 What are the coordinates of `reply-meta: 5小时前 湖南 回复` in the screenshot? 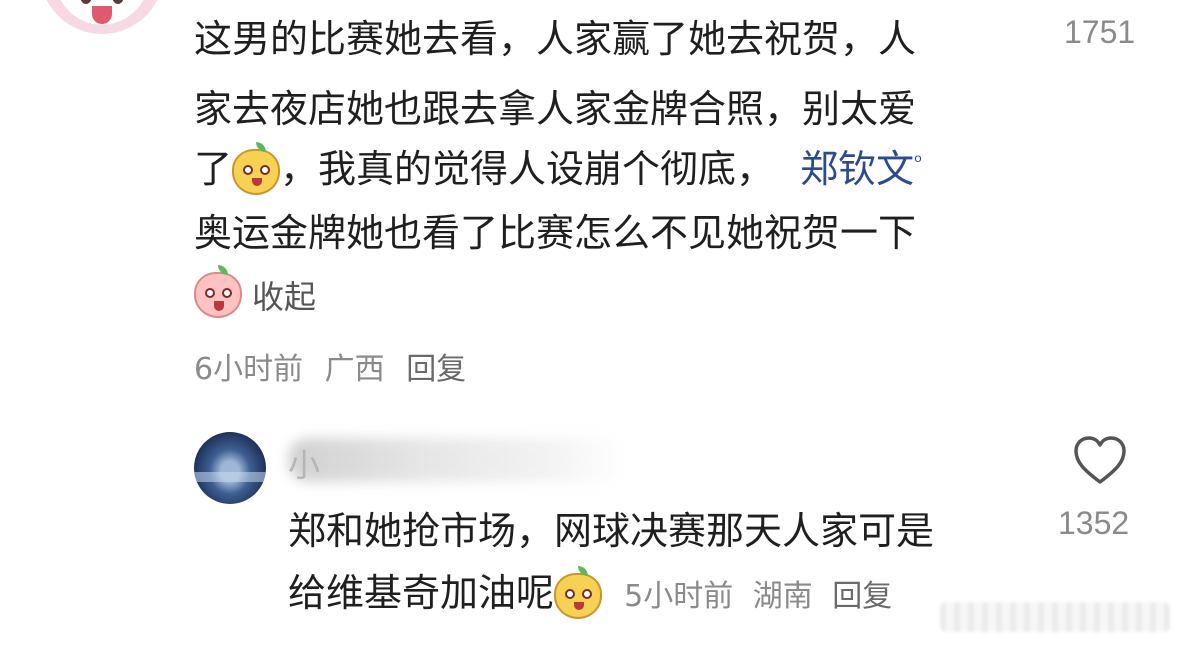 It's located at (758, 596).